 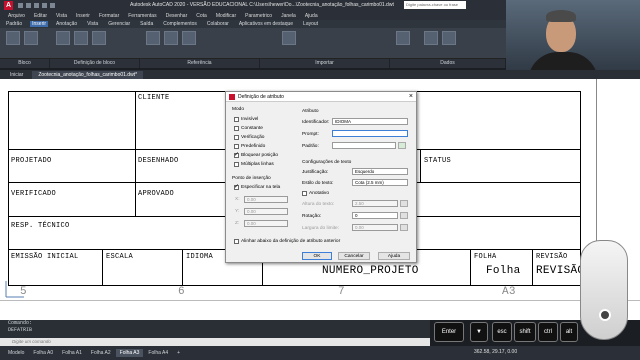 What do you see at coordinates (266, 211) in the screenshot?
I see `y-input: 0.00` at bounding box center [266, 211].